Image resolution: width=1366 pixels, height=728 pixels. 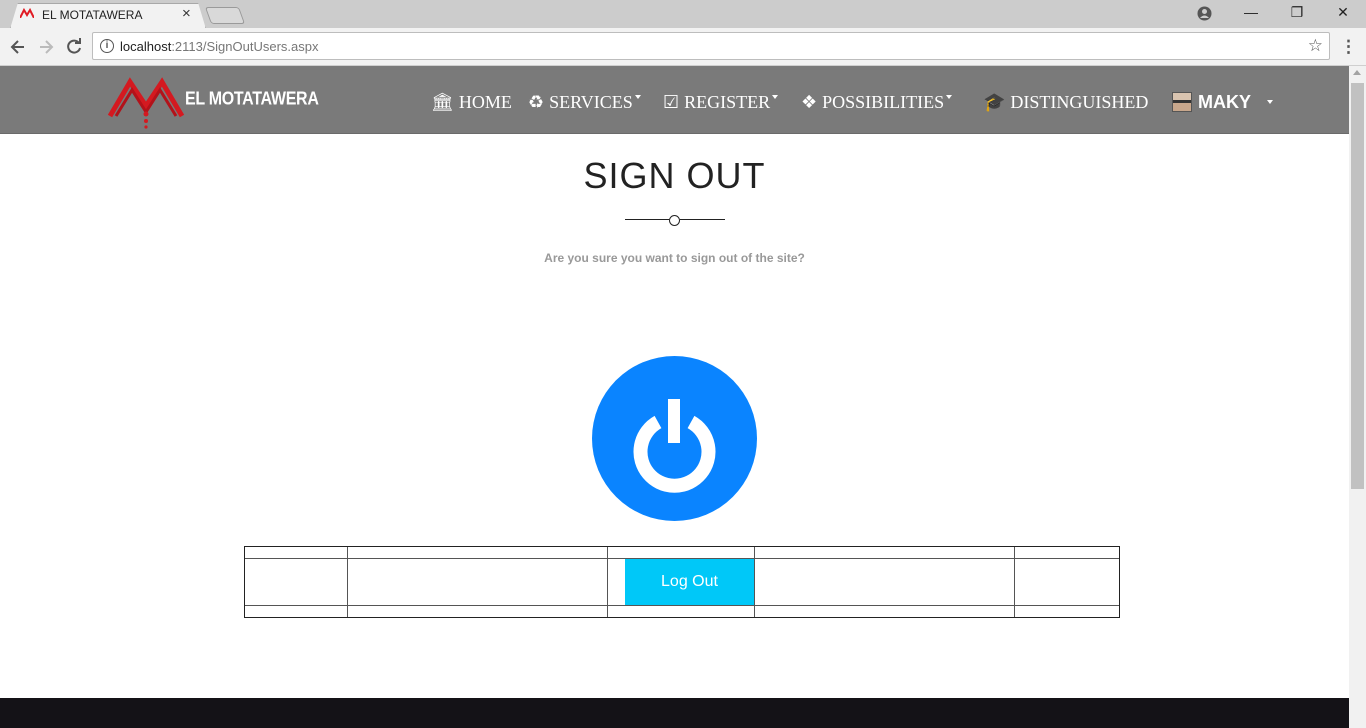 I want to click on graduation-cap-icon: 🎓, so click(x=994, y=102).